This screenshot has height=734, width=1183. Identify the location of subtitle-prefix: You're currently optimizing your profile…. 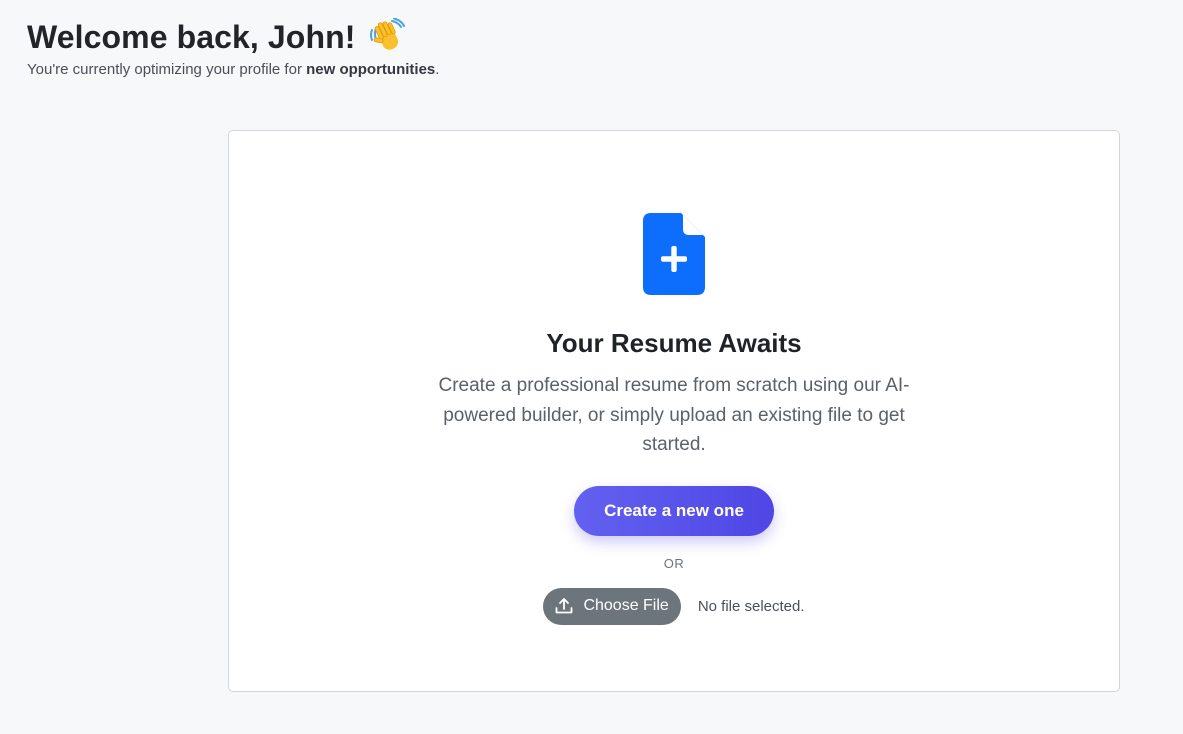
(167, 69).